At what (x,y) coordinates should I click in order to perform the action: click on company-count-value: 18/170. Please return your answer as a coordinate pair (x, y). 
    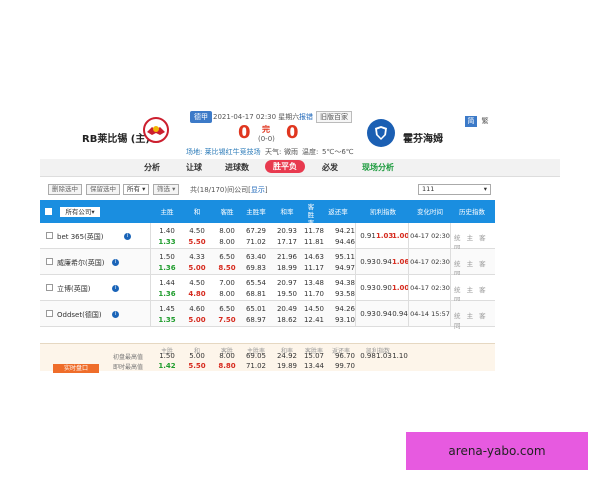
    Looking at the image, I should click on (212, 190).